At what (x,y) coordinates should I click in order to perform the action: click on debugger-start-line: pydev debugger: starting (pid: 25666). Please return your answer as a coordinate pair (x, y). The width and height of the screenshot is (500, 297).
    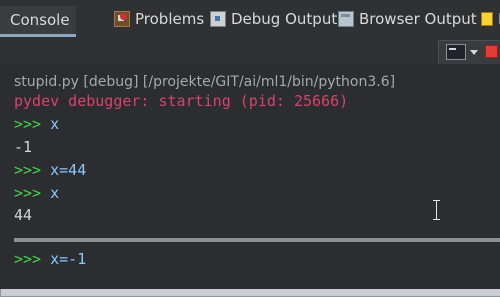
    Looking at the image, I should click on (181, 101).